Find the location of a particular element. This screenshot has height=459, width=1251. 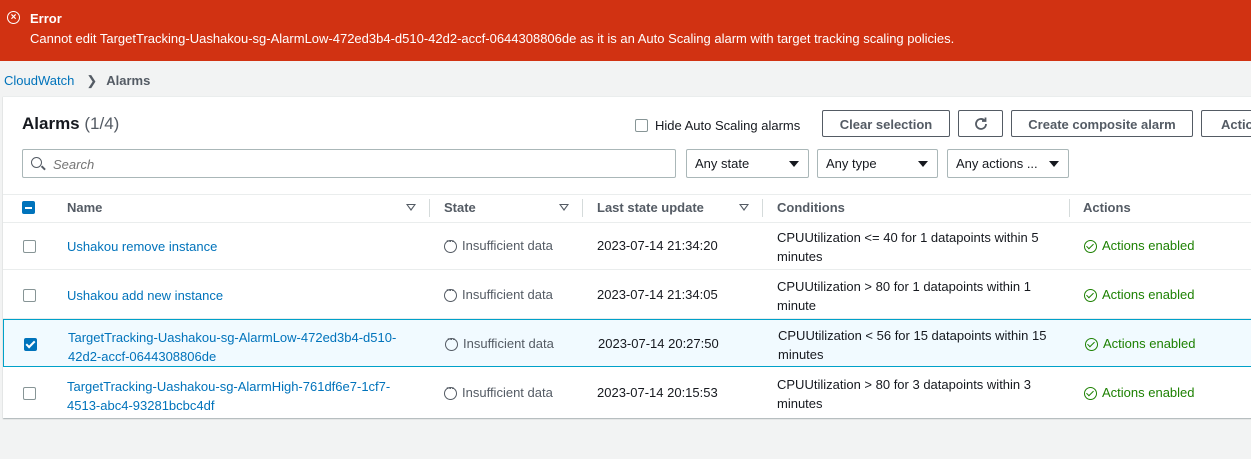

actions-dropdown-button: Actio is located at coordinates (1226, 123).